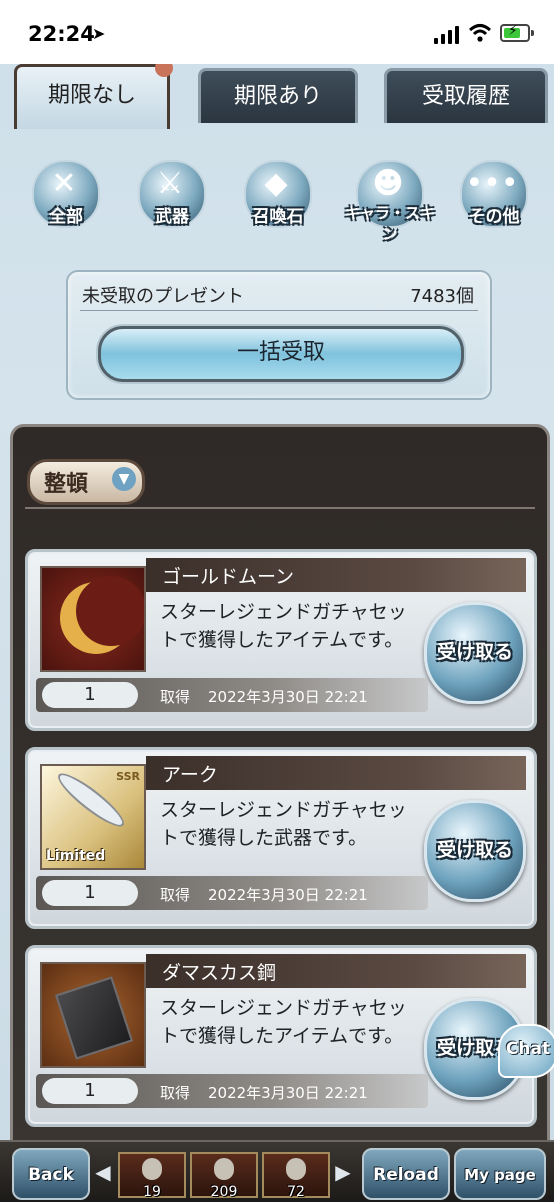 The image size is (554, 1202). Describe the element at coordinates (500, 1174) in the screenshot. I see `mypage-button: My page` at that location.